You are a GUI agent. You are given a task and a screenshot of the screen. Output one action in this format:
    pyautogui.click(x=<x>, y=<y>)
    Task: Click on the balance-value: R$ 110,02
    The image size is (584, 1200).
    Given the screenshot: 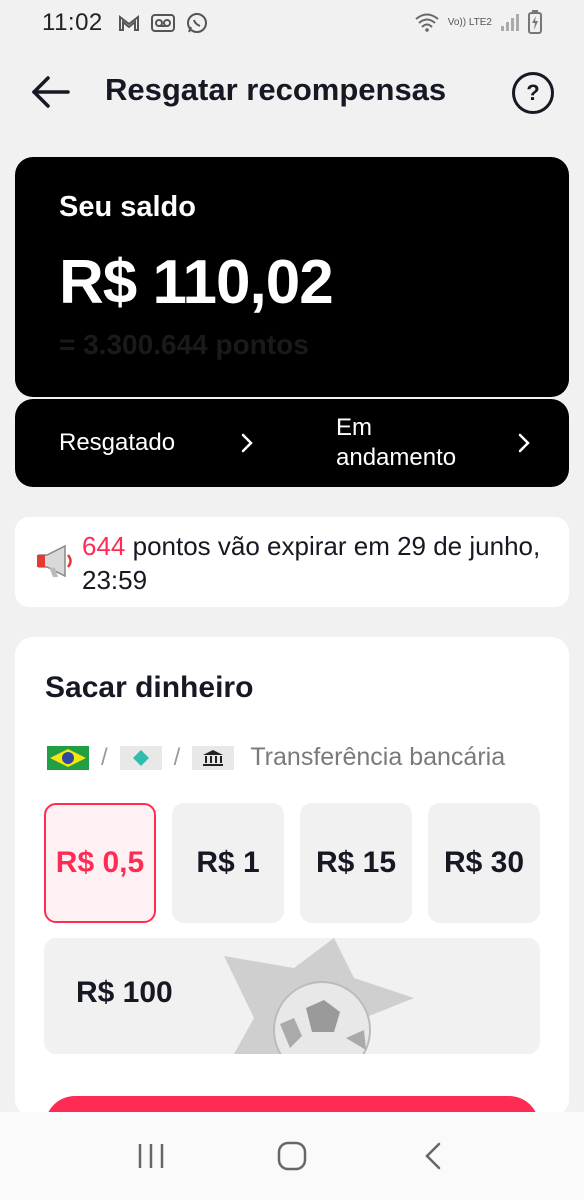 What is the action you would take?
    pyautogui.click(x=196, y=282)
    